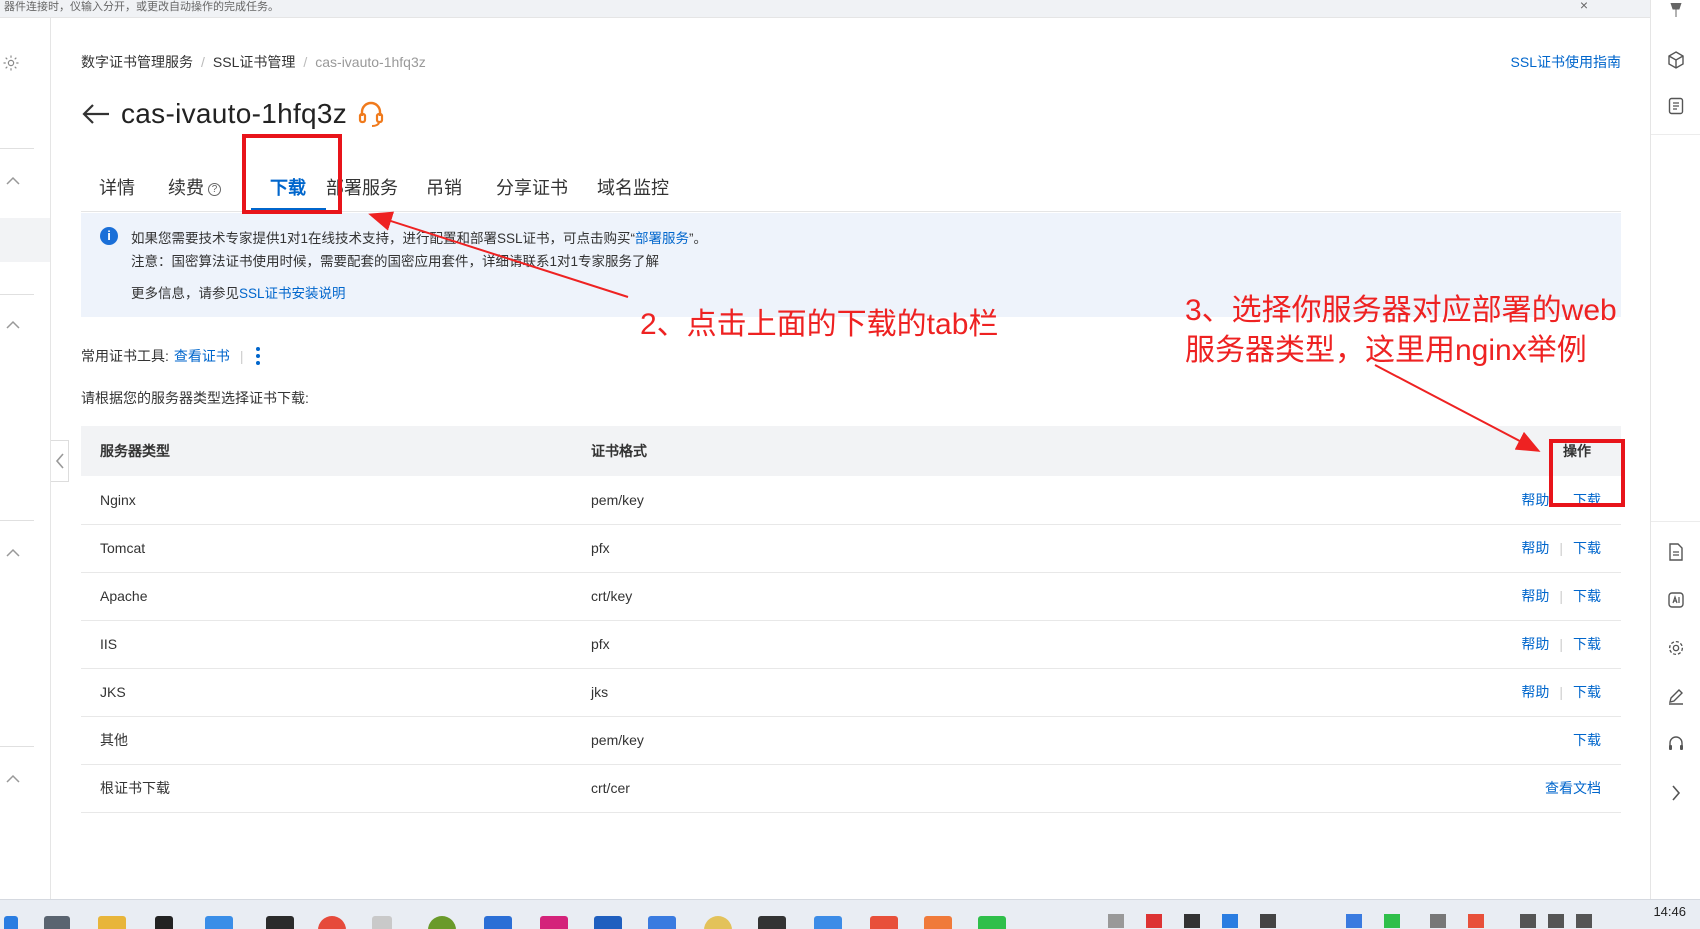 The height and width of the screenshot is (929, 1700). What do you see at coordinates (1556, 921) in the screenshot?
I see `volume-icon` at bounding box center [1556, 921].